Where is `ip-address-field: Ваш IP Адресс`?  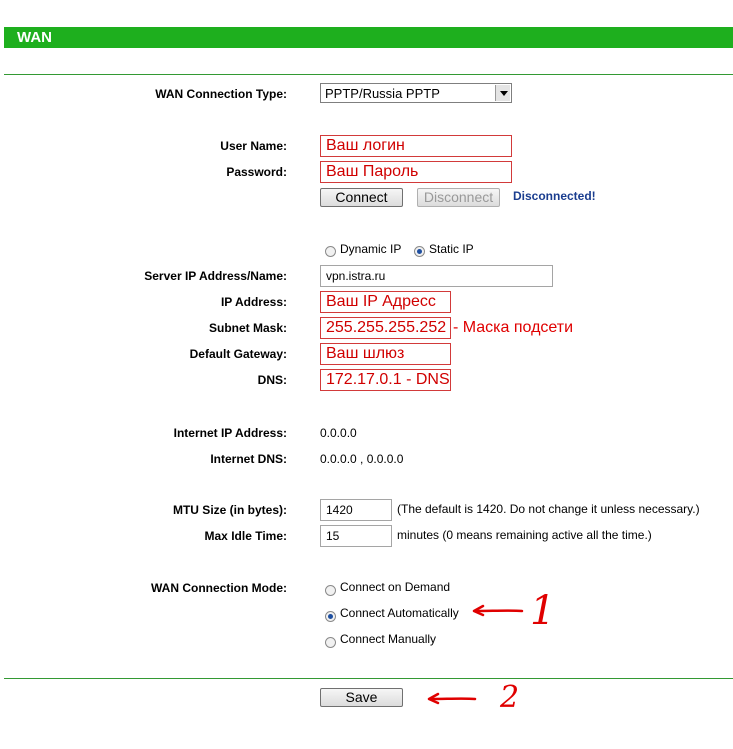
ip-address-field: Ваш IP Адресс is located at coordinates (385, 302).